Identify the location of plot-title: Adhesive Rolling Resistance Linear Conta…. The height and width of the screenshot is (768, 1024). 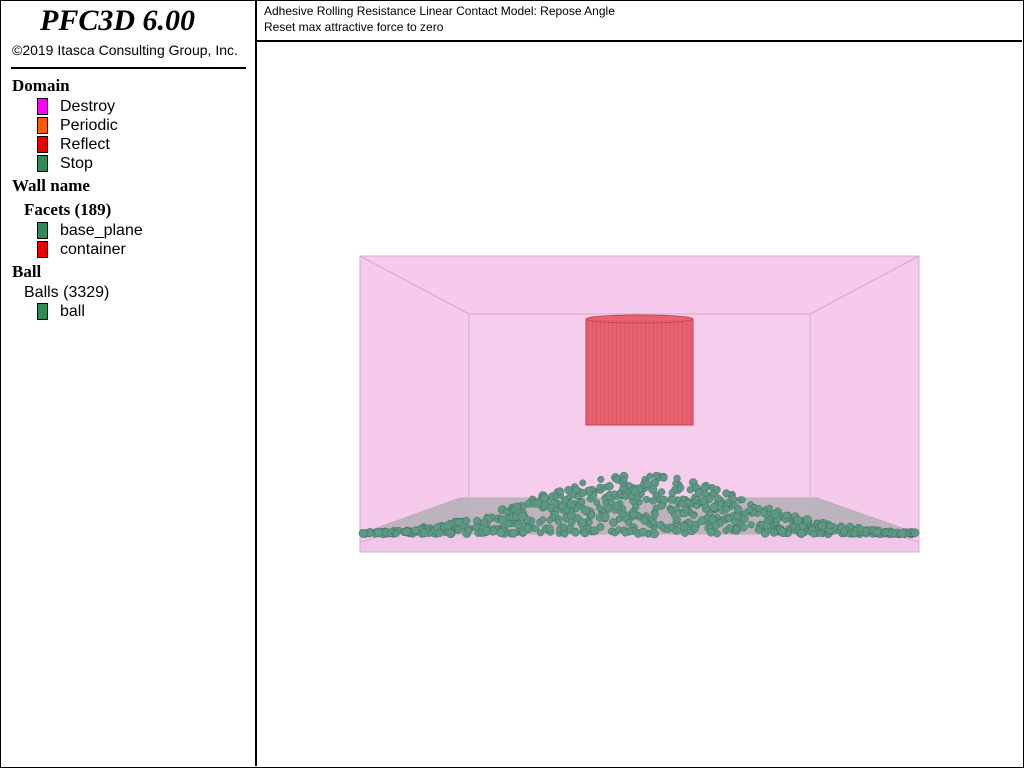
(439, 11).